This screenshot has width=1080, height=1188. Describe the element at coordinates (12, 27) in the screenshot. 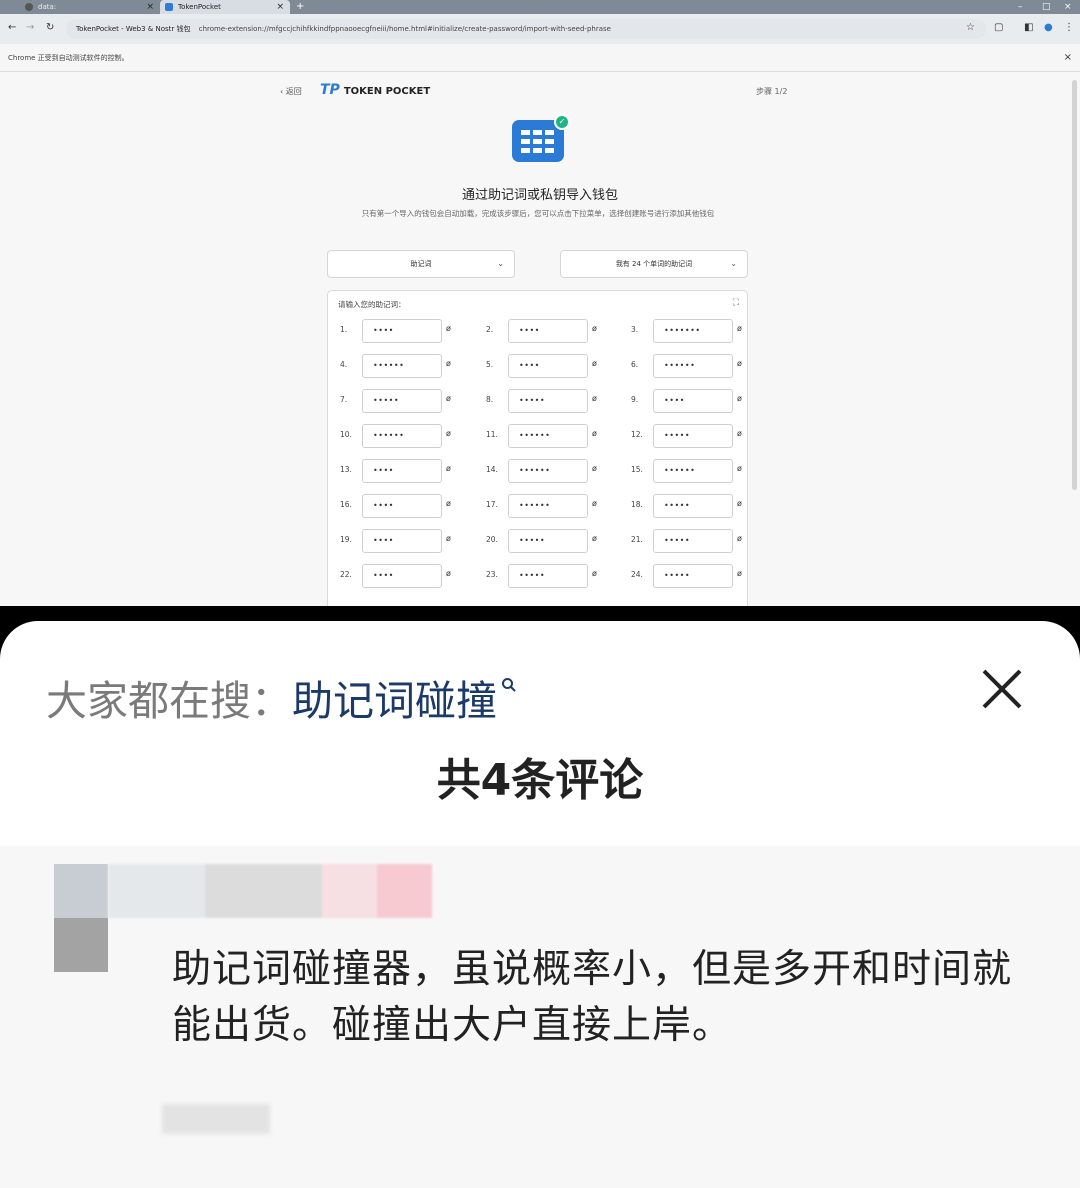

I see `back-arrow-icon: ←` at that location.